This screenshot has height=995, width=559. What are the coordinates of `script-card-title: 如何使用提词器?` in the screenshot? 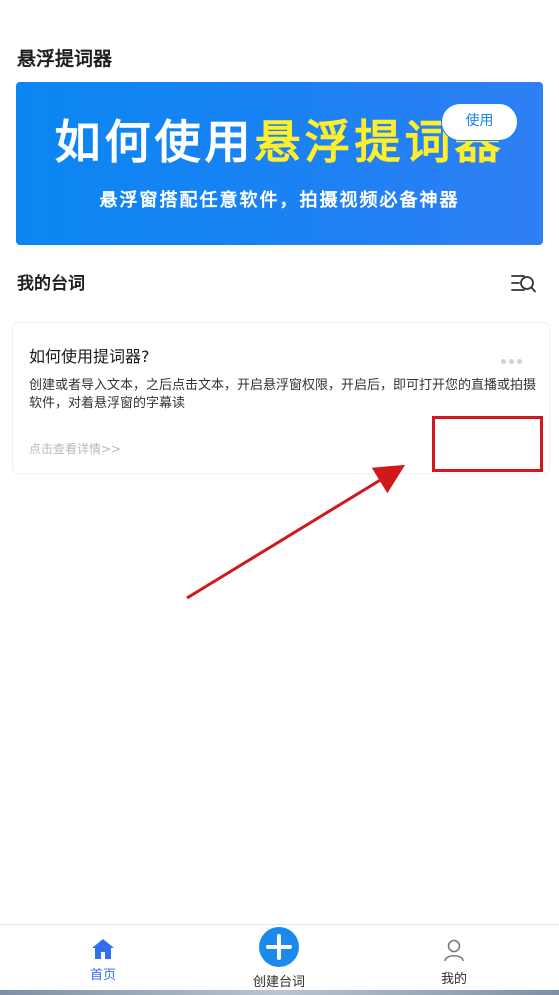 It's located at (89, 356).